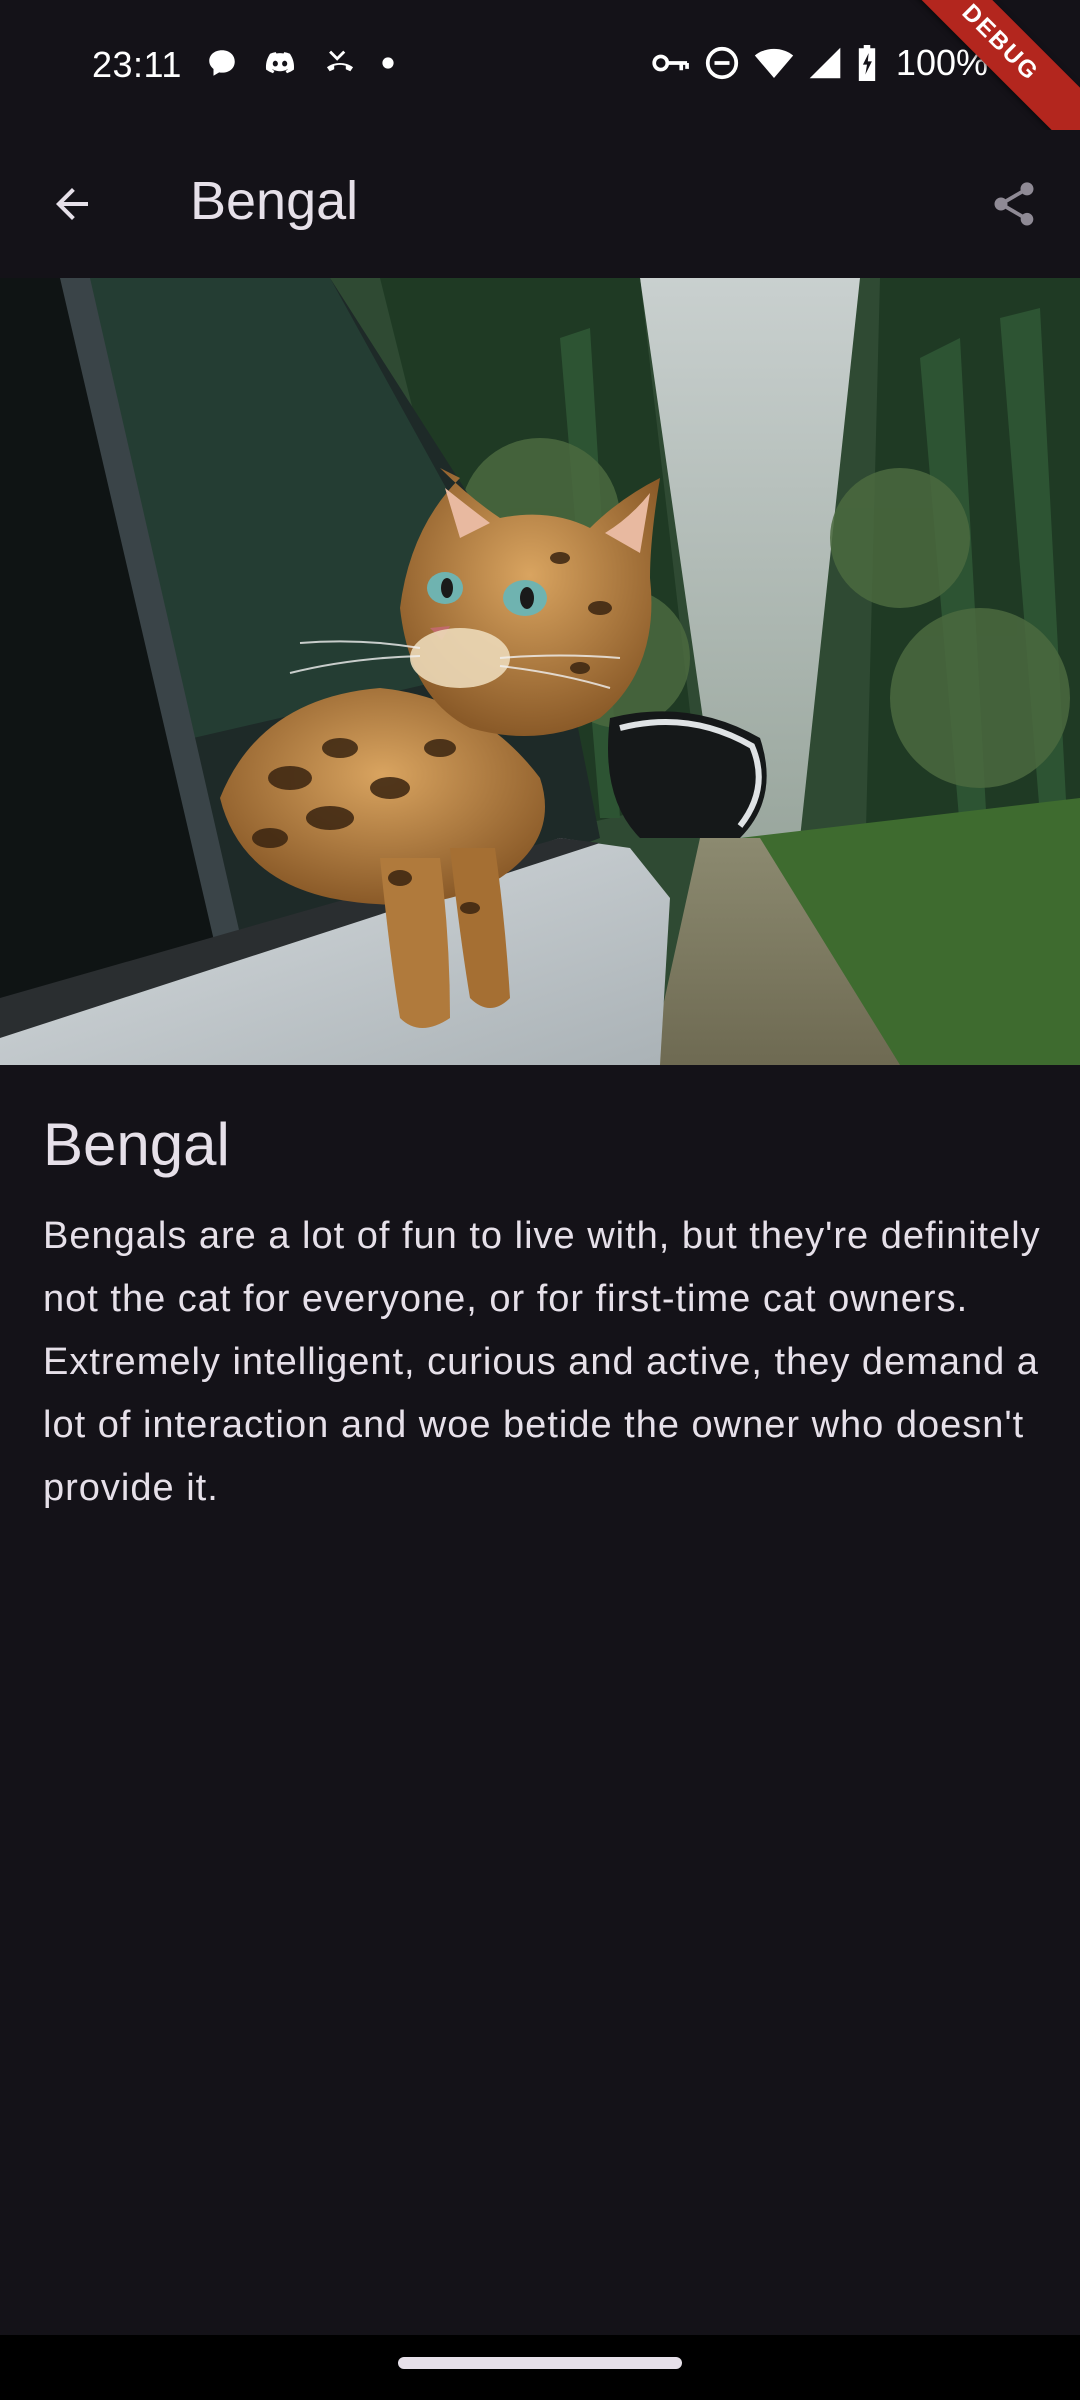 This screenshot has width=1080, height=2400. What do you see at coordinates (274, 201) in the screenshot?
I see `app-bar-title: Bengal` at bounding box center [274, 201].